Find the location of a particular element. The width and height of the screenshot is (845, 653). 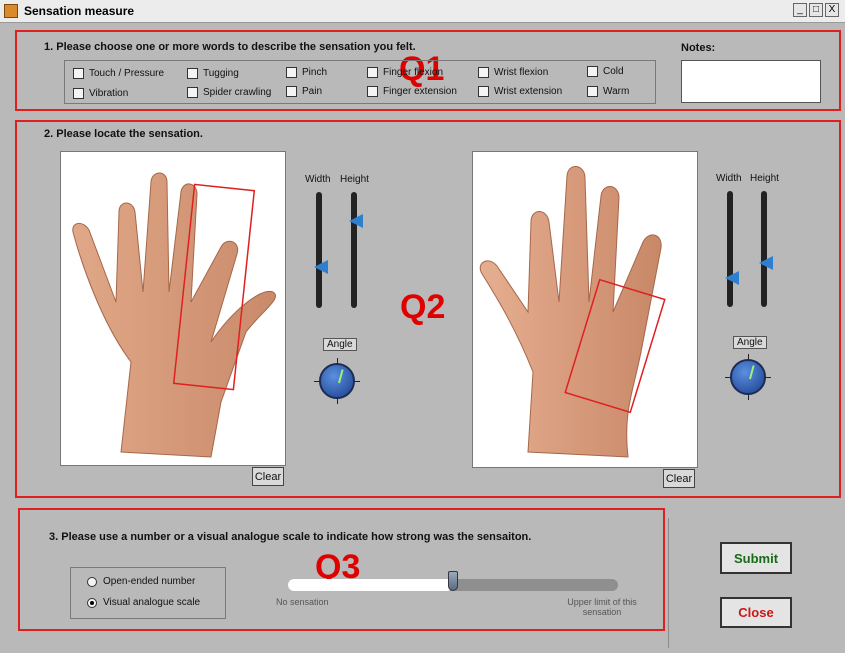

option-finger-flexion: Finger flexion is located at coordinates (405, 72).